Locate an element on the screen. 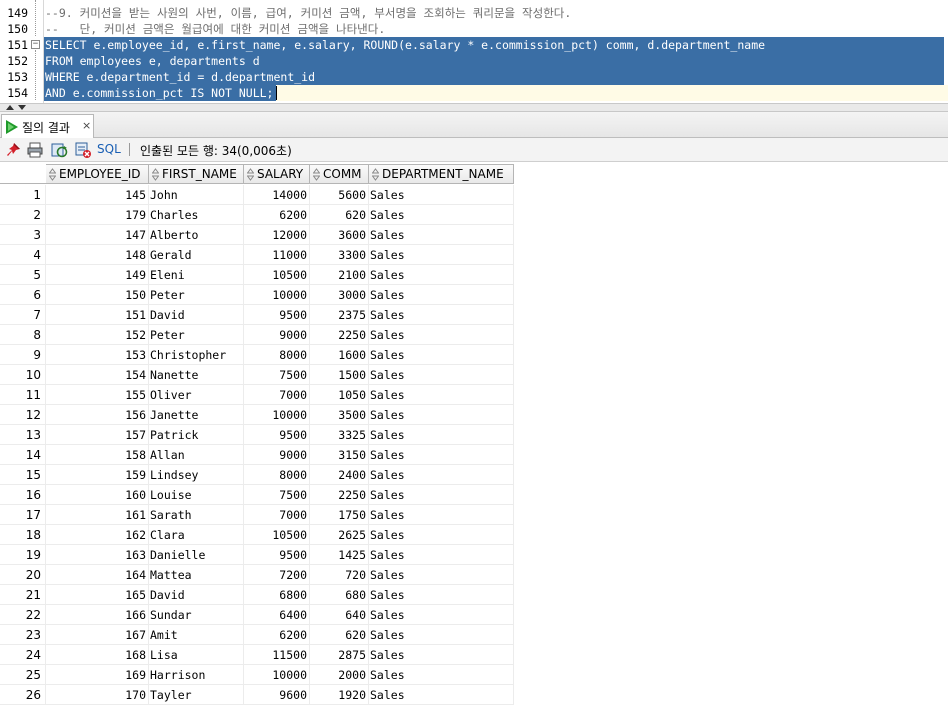  cell-employee-id: 156 is located at coordinates (97, 415).